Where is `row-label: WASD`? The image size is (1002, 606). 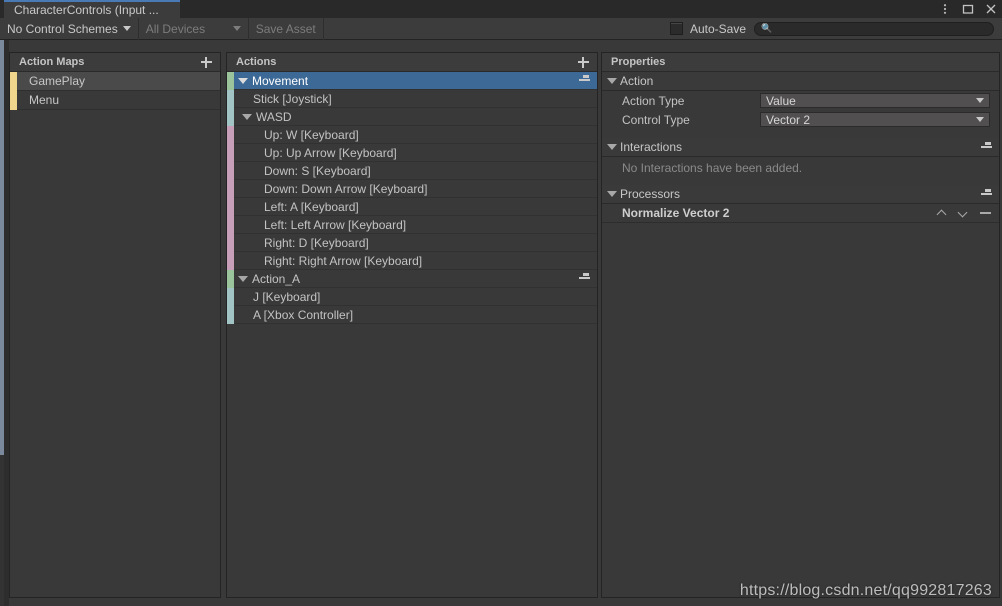
row-label: WASD is located at coordinates (274, 116).